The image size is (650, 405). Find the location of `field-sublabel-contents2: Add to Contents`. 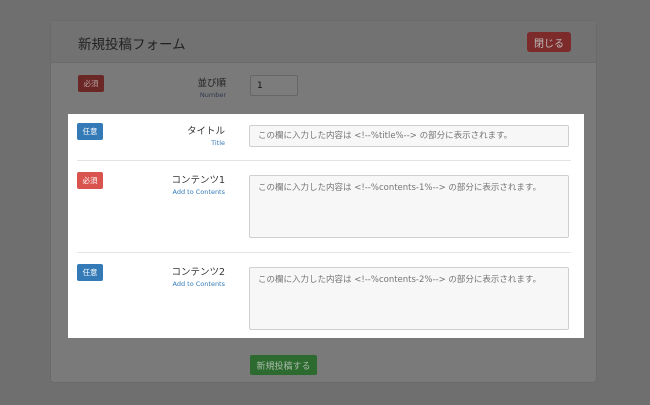

field-sublabel-contents2: Add to Contents is located at coordinates (198, 284).